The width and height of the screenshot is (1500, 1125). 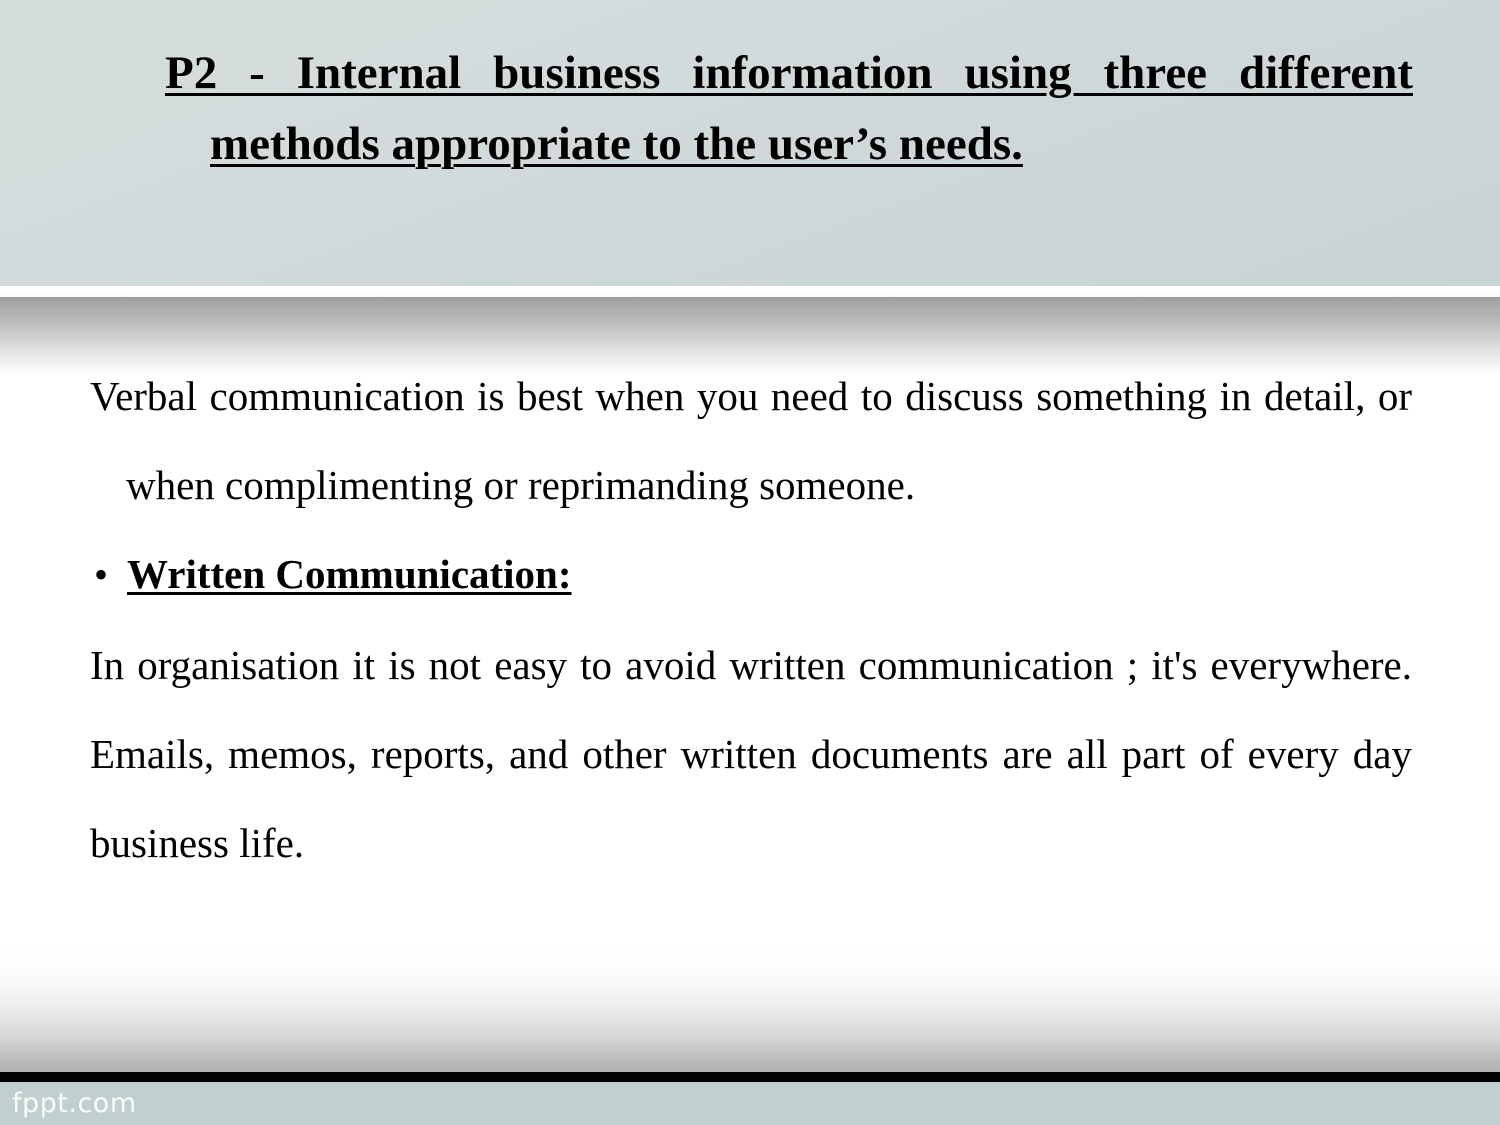 What do you see at coordinates (751, 574) in the screenshot?
I see `bullet-list-item-written-communication: • Written Communication:` at bounding box center [751, 574].